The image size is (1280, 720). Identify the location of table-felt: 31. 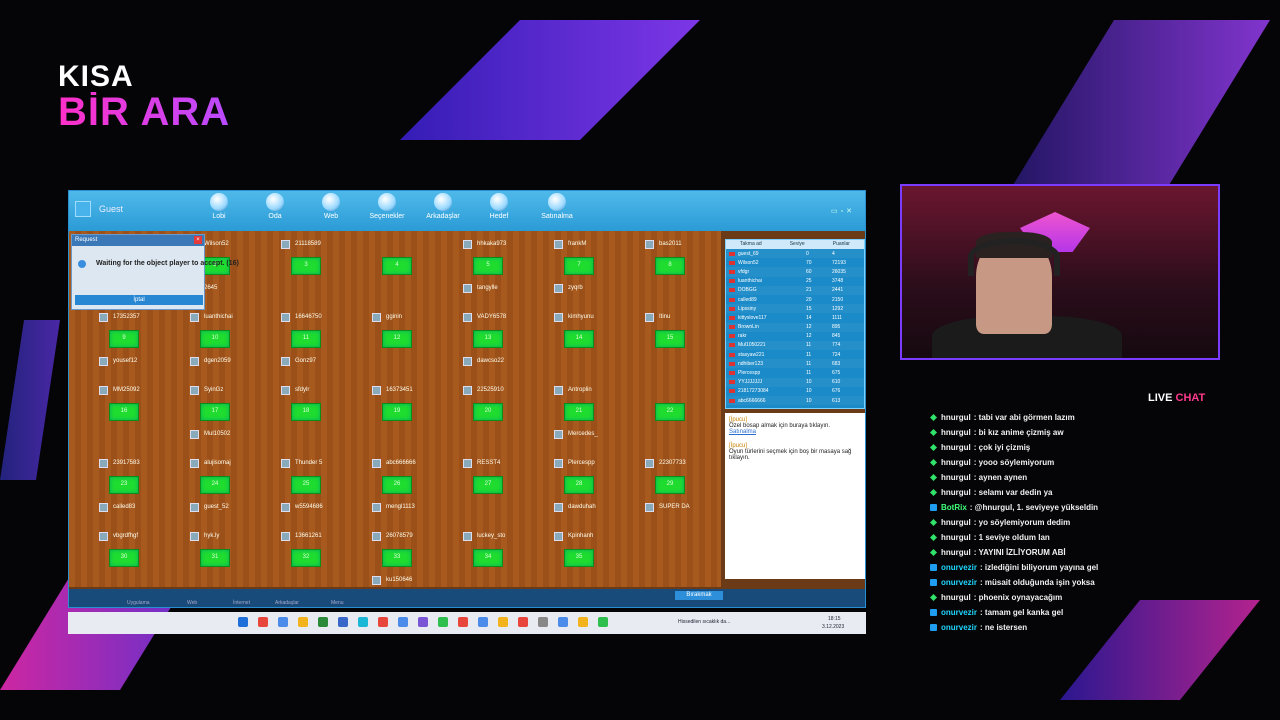
(215, 558).